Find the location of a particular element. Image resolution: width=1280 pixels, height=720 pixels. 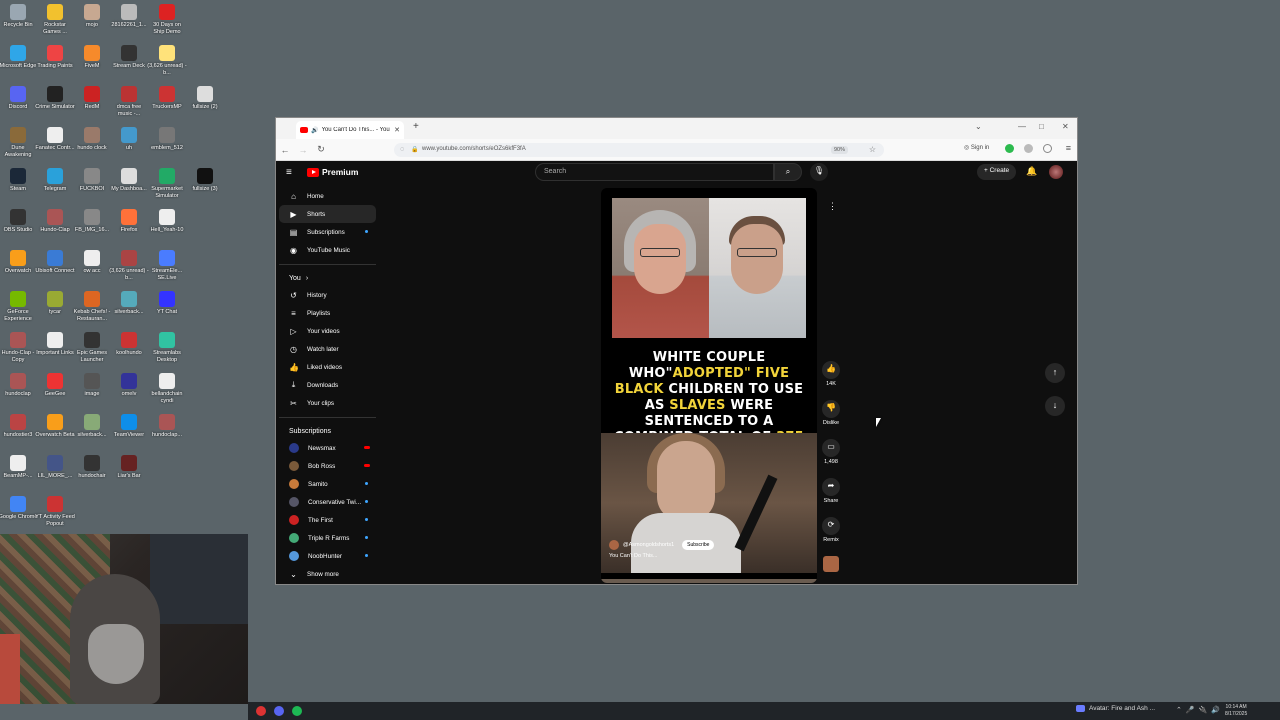

bookmark-star-icon: ☆ is located at coordinates (872, 149).